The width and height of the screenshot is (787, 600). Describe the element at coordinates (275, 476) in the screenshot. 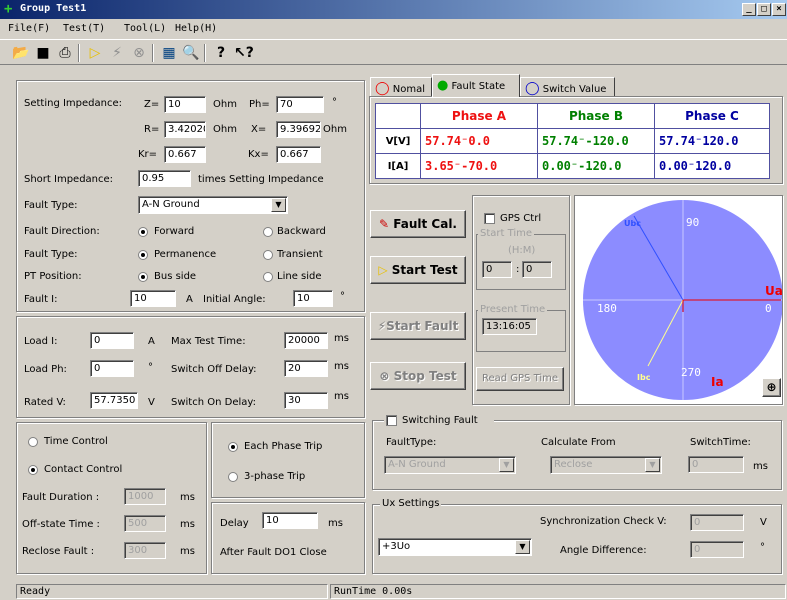

I see `three-phase-trip-label: 3-phase Trip` at that location.